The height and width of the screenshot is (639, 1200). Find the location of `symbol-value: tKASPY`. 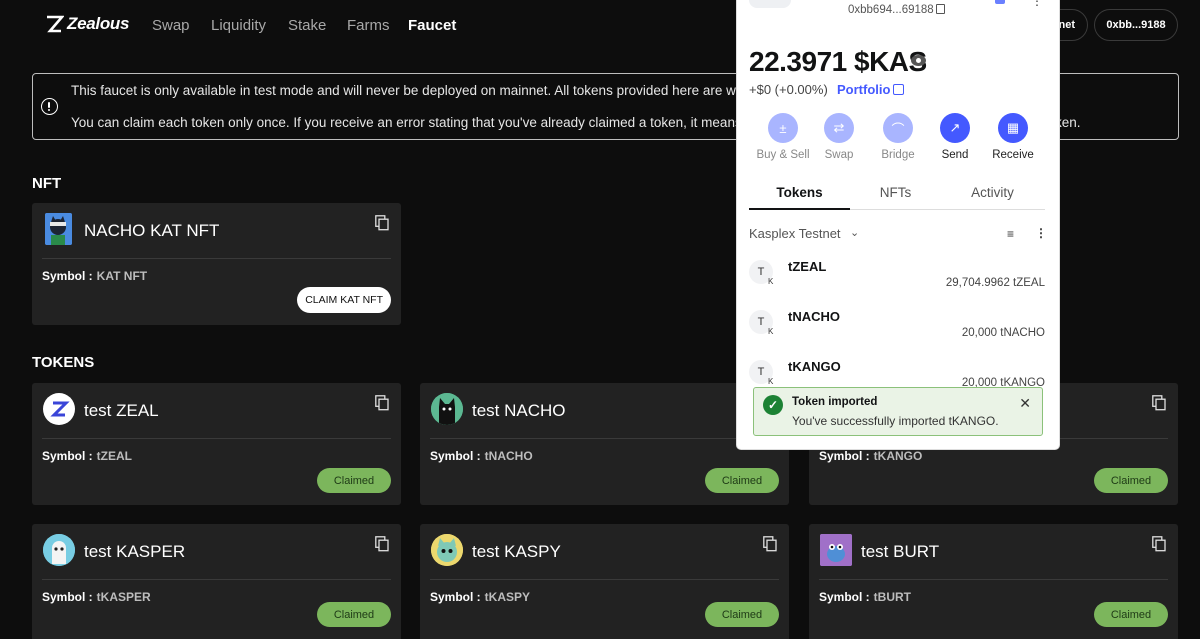

symbol-value: tKASPY is located at coordinates (507, 597).